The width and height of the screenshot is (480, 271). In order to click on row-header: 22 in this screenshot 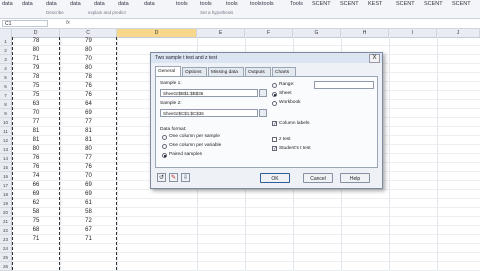, I will do `click(6, 230)`.